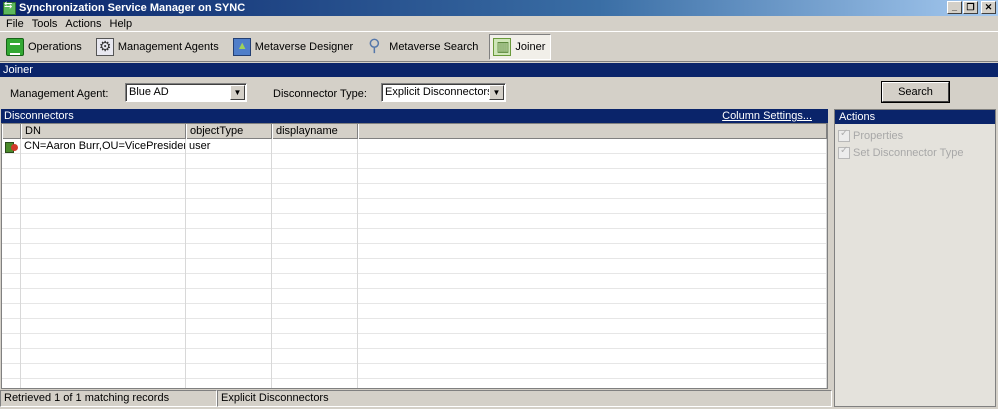 This screenshot has height=409, width=998. What do you see at coordinates (121, 24) in the screenshot?
I see `menu-help: Help` at bounding box center [121, 24].